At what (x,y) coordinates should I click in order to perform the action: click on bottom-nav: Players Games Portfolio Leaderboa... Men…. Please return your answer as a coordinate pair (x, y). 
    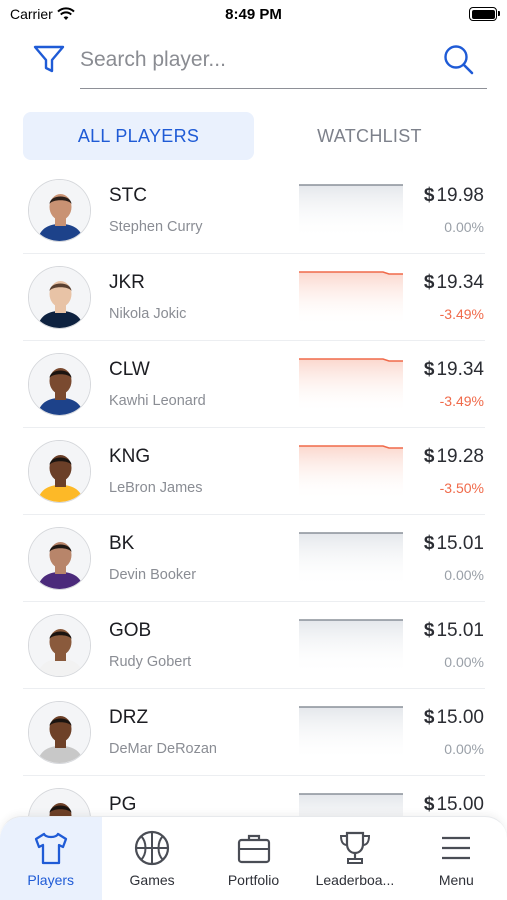
    Looking at the image, I should click on (253, 858).